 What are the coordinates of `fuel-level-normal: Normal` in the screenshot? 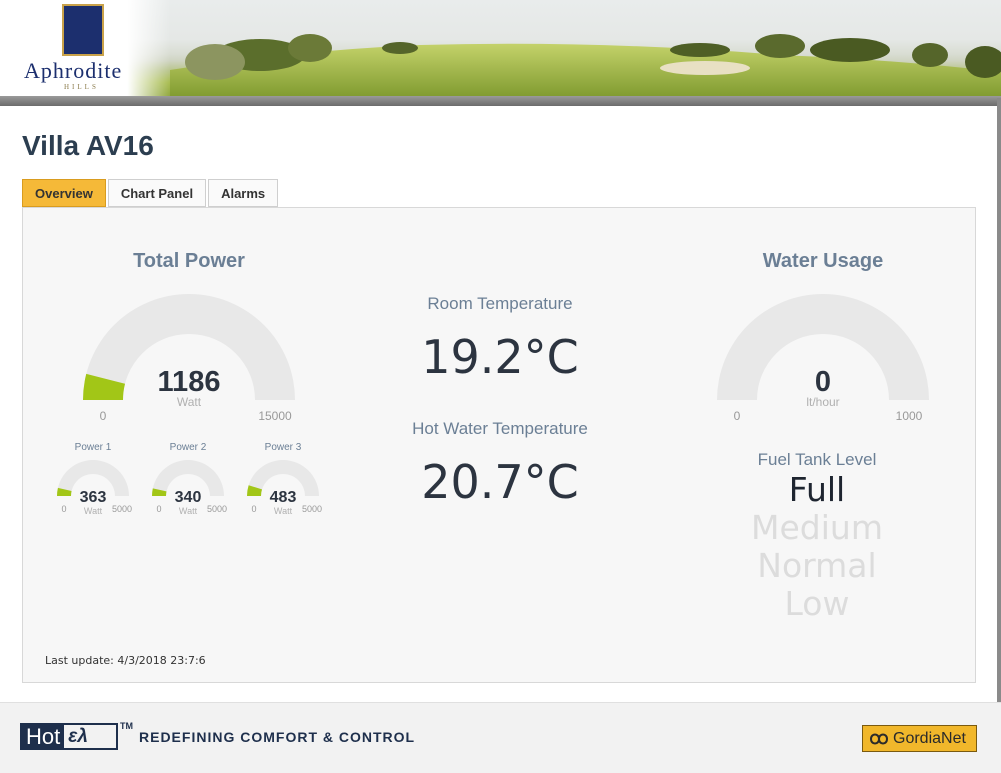 It's located at (817, 565).